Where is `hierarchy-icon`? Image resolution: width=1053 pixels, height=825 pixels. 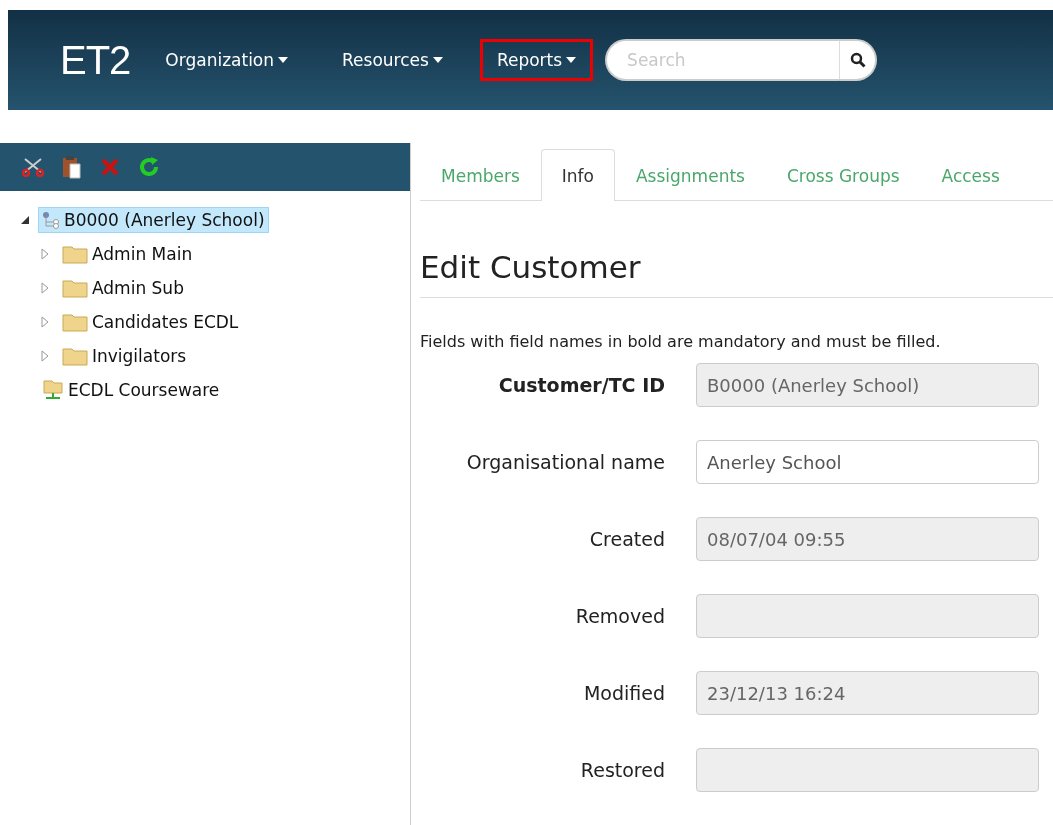 hierarchy-icon is located at coordinates (51, 220).